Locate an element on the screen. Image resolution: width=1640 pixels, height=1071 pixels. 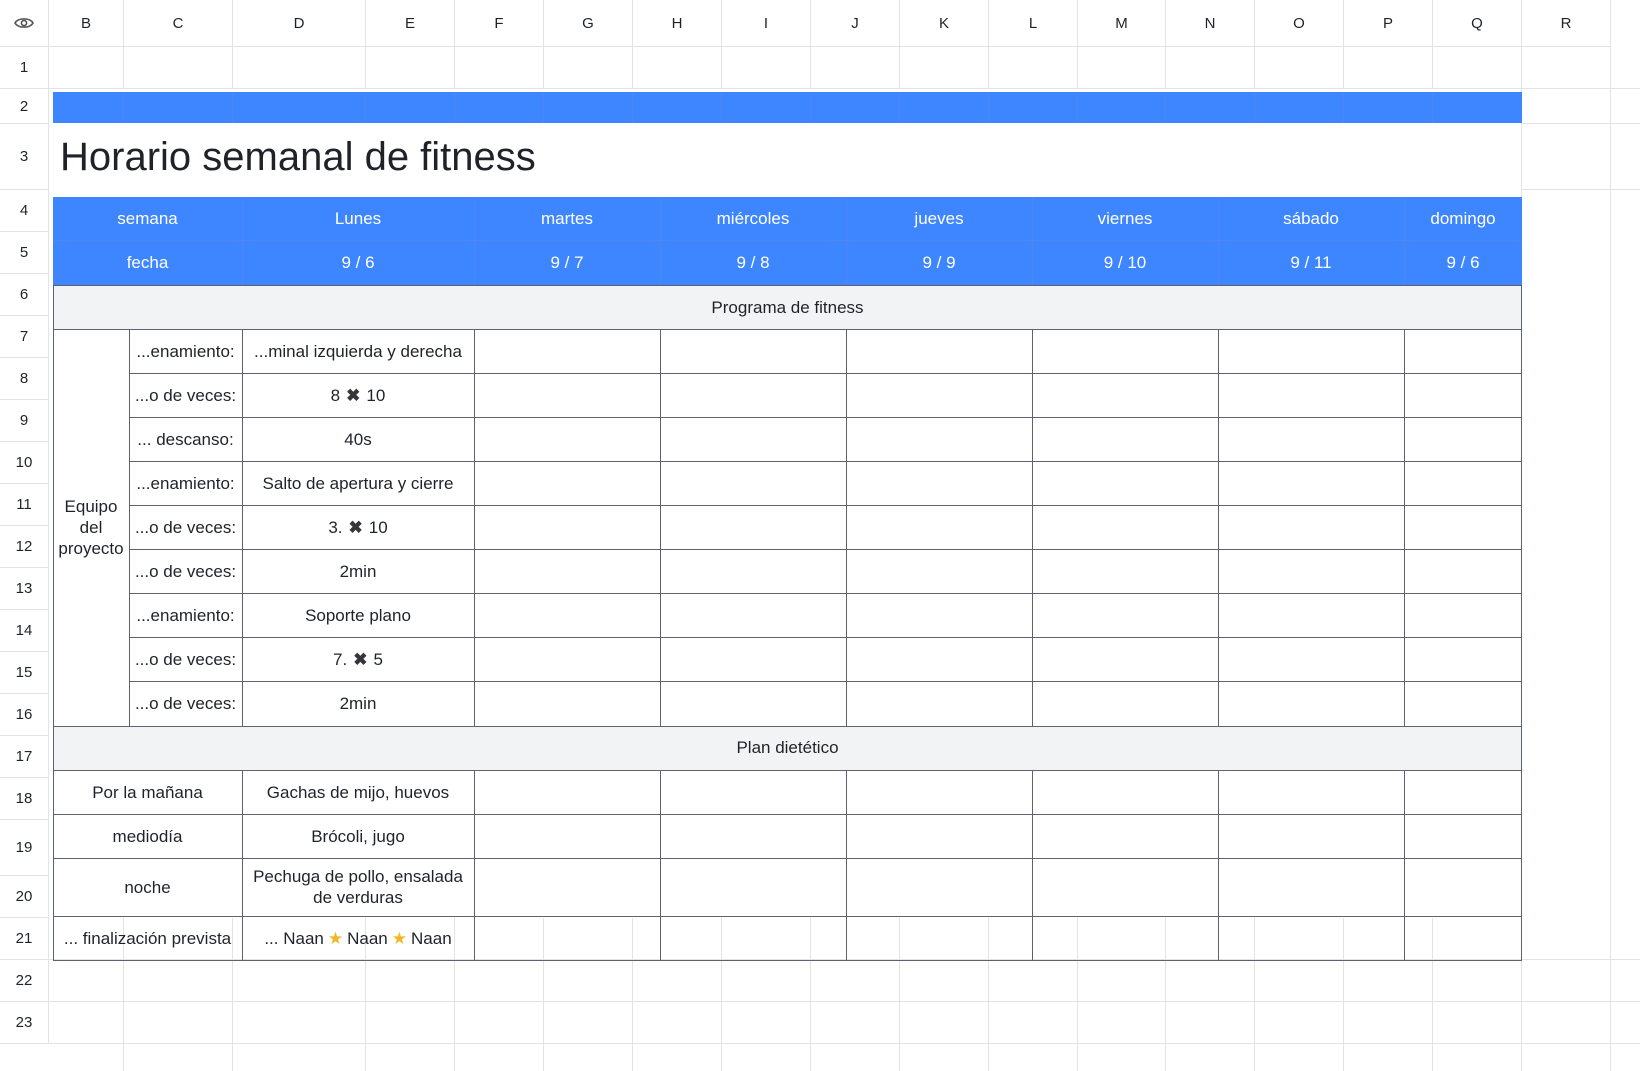
row-header-21: 21 is located at coordinates (24, 939).